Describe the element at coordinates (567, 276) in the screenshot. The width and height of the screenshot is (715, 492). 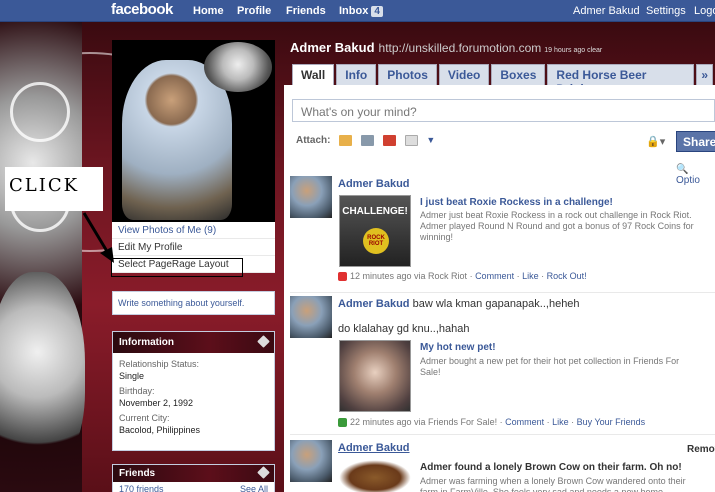
I see `rock-out-link: Rock Out!` at that location.